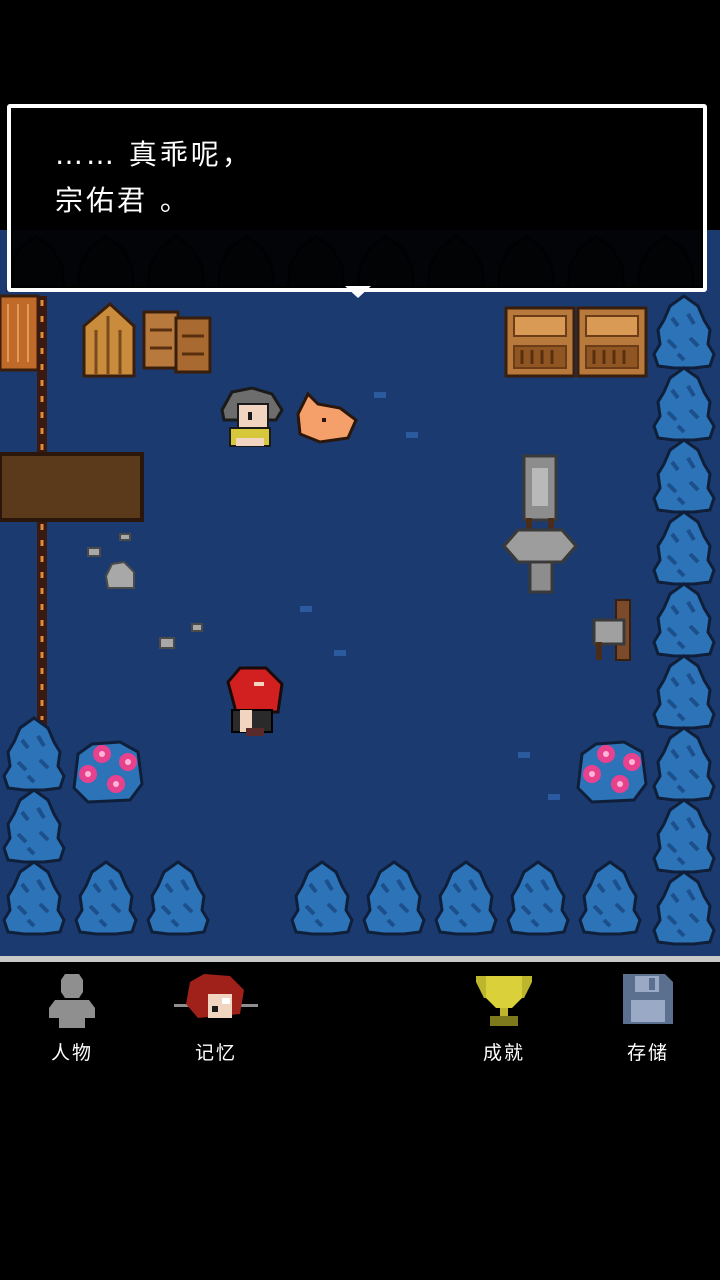  Describe the element at coordinates (360, 1011) in the screenshot. I see `bottom-menu-bar: 人物 记忆 成就 存储` at that location.